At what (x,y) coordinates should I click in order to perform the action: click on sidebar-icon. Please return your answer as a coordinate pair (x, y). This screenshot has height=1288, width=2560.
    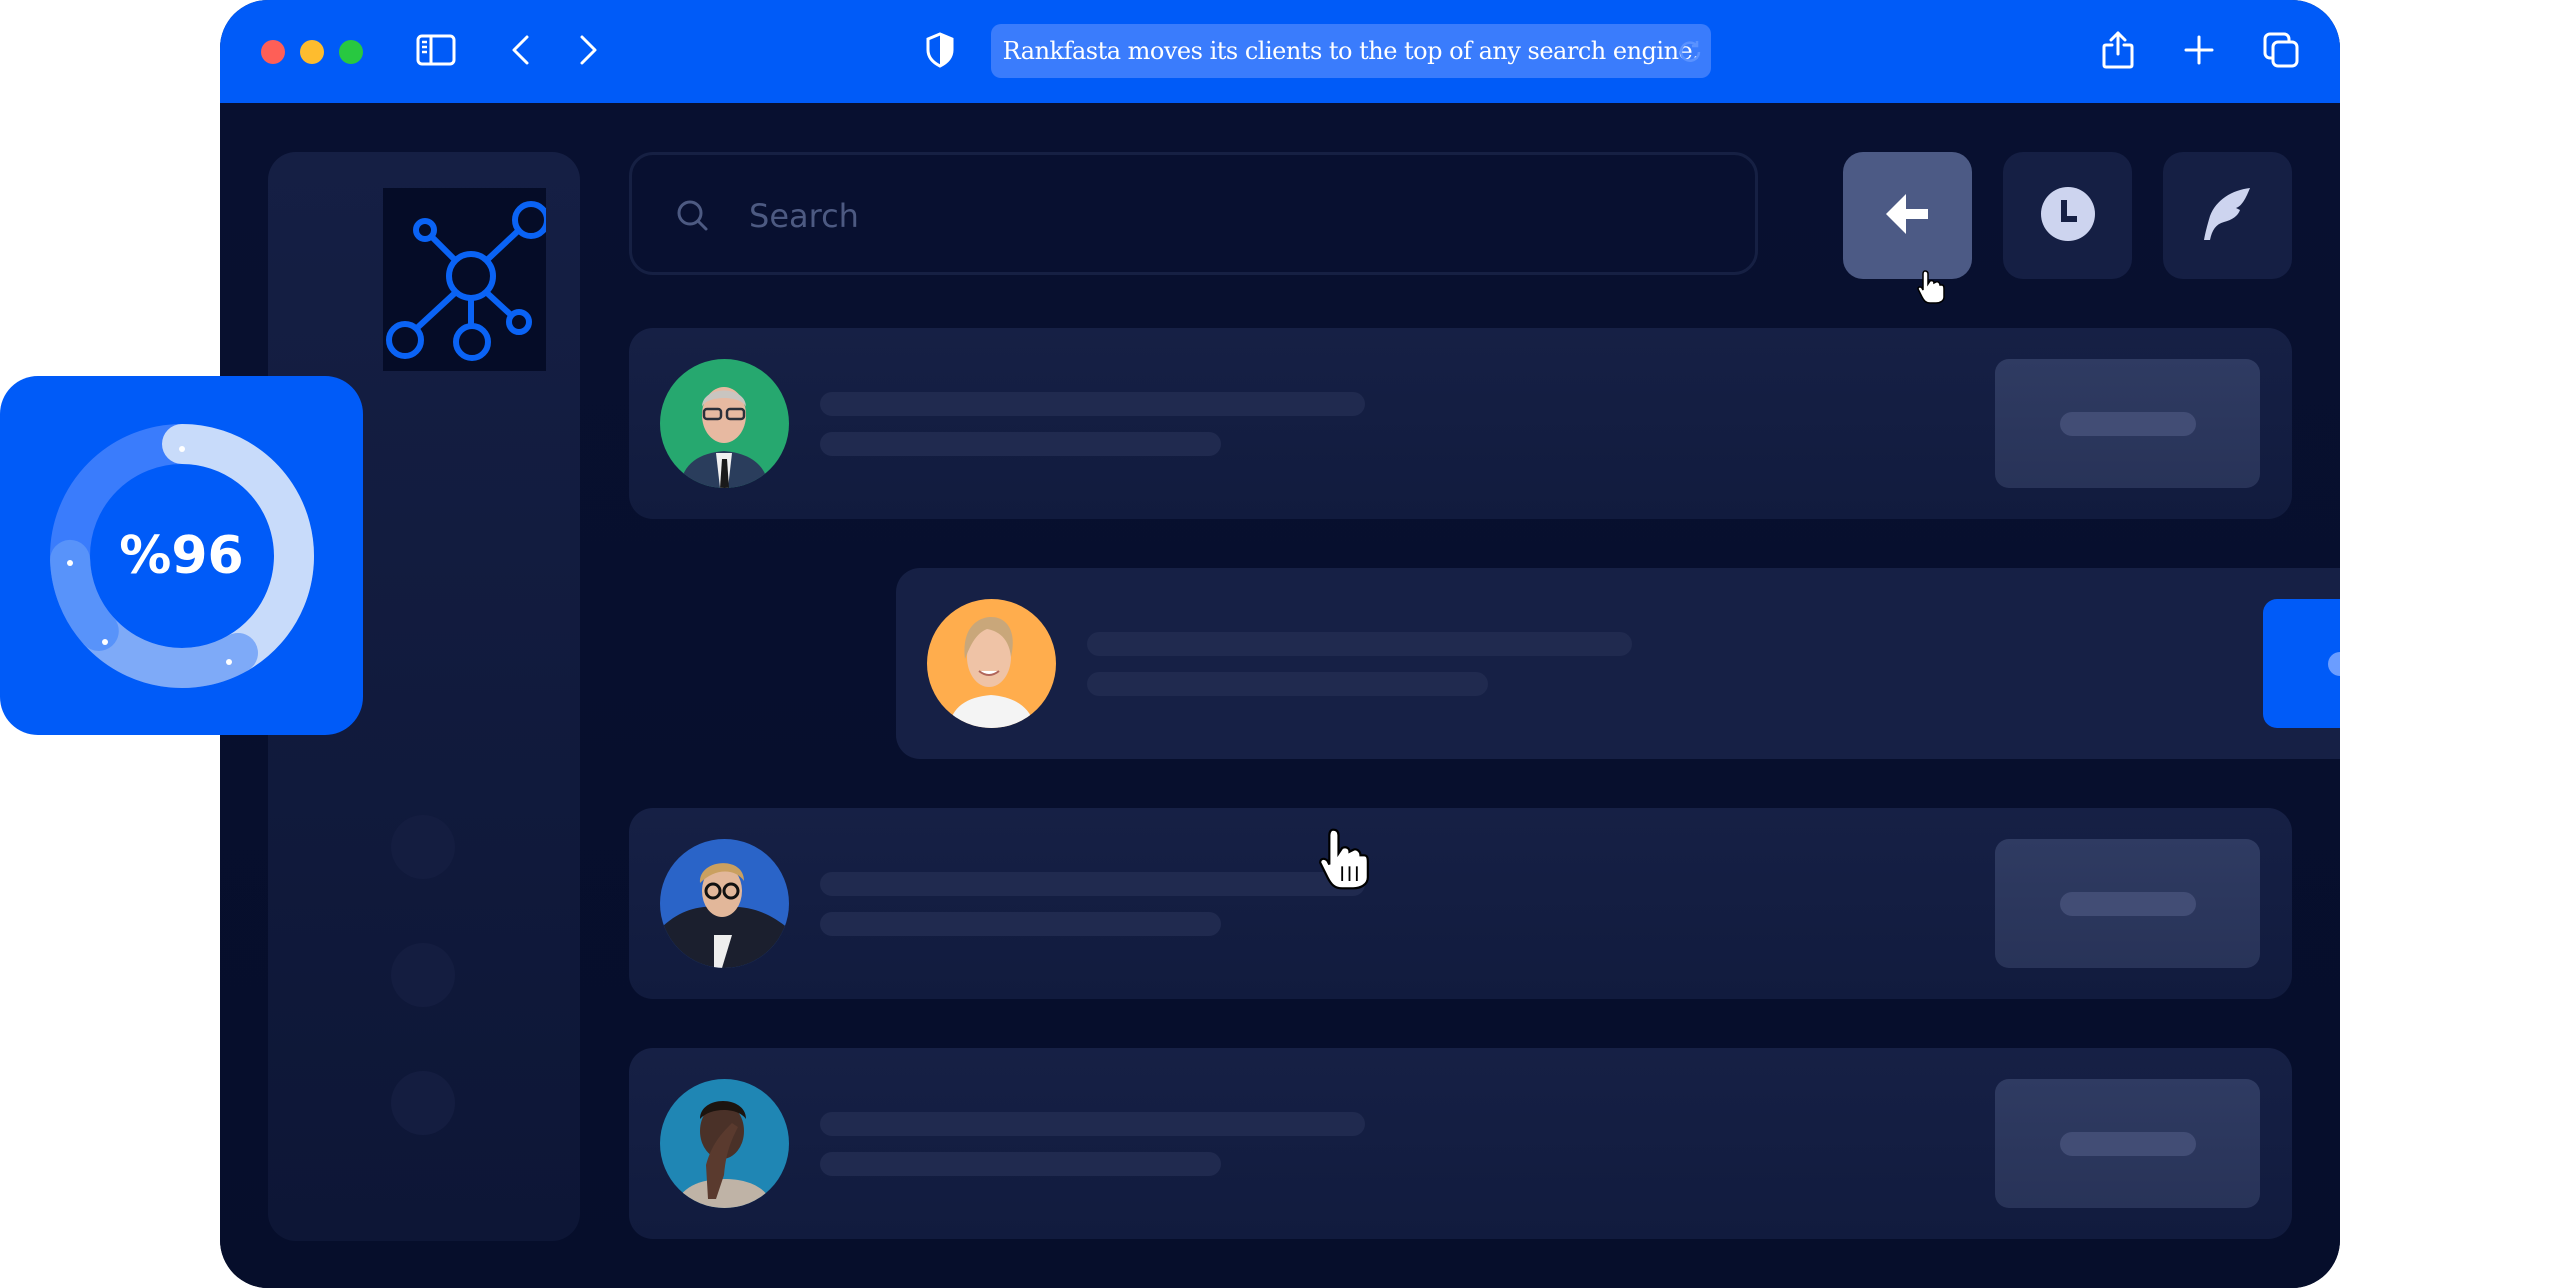
    Looking at the image, I should click on (436, 52).